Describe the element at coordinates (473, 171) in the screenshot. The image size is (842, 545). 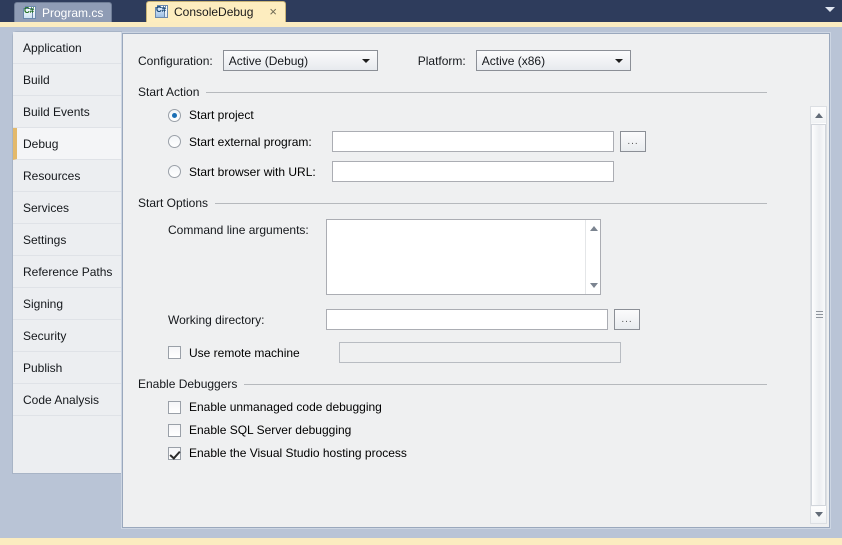
I see `browser-url-input` at that location.